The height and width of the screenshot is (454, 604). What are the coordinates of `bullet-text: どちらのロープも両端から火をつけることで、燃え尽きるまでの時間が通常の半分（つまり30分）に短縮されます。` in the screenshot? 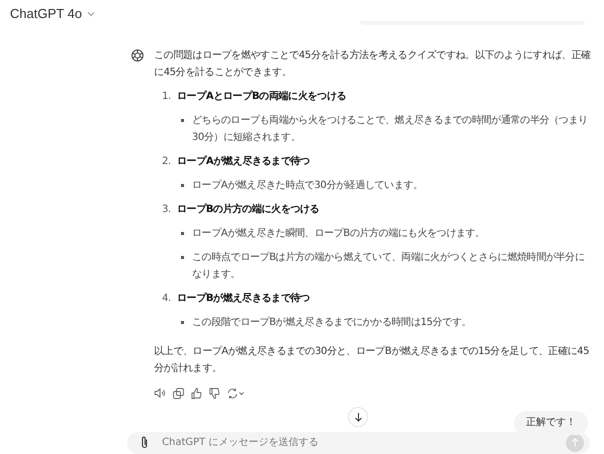 It's located at (390, 129).